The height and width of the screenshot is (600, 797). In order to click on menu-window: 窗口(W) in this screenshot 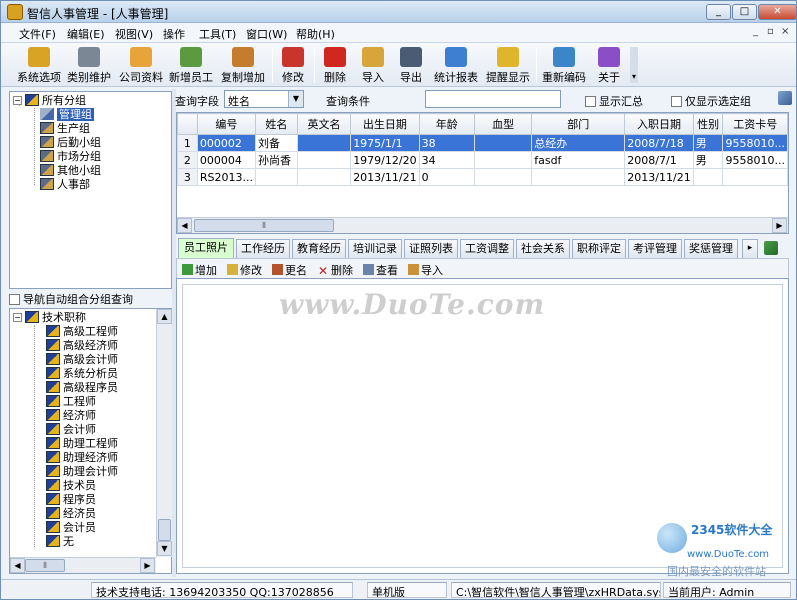, I will do `click(266, 34)`.